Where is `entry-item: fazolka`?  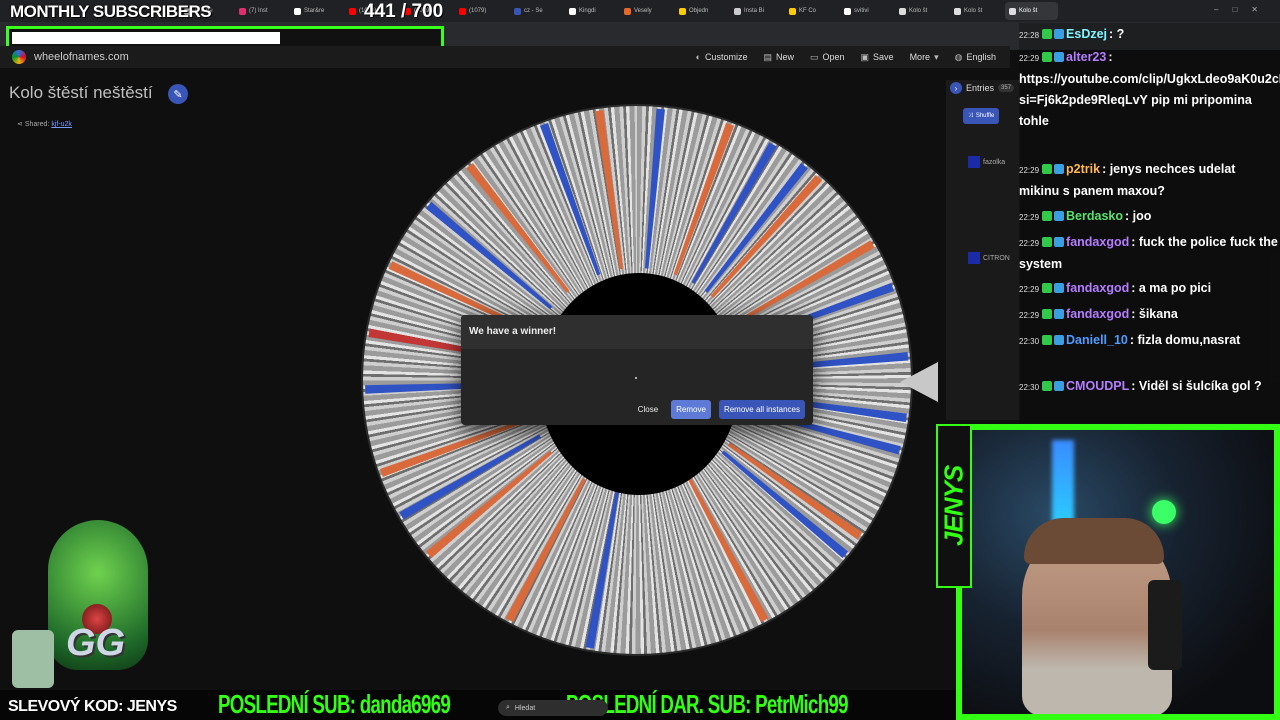 entry-item: fazolka is located at coordinates (986, 162).